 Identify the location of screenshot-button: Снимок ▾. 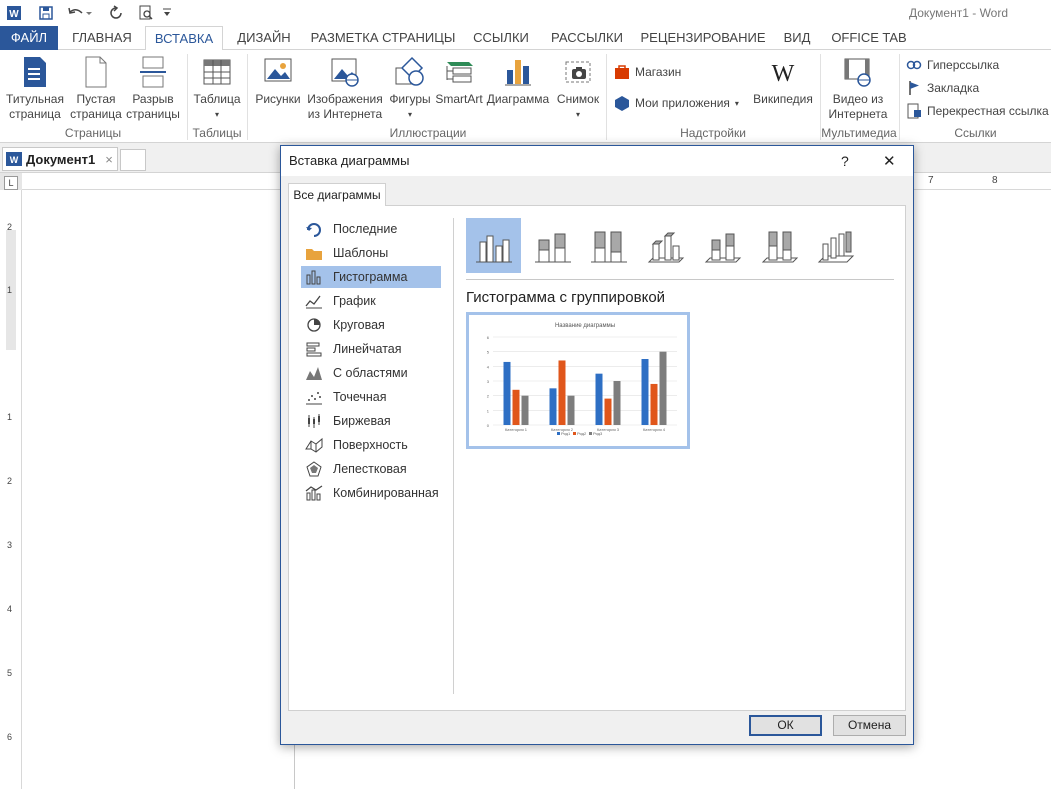
(578, 89).